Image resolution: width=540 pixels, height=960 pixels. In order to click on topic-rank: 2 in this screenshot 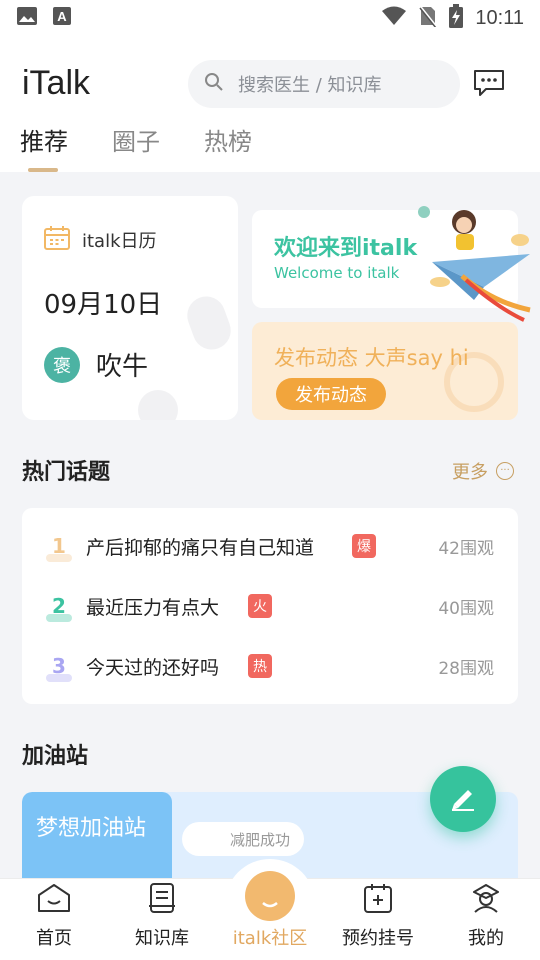, I will do `click(59, 608)`.